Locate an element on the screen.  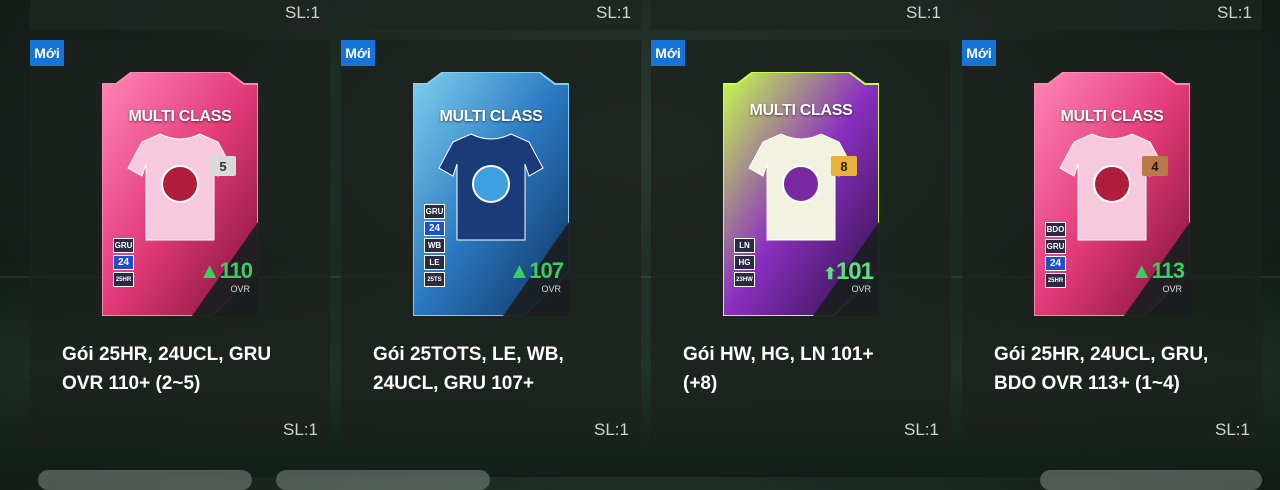
pack-name: Gói 25HR, 24UCL, GRU OVR 110+ (2~5) is located at coordinates (167, 369).